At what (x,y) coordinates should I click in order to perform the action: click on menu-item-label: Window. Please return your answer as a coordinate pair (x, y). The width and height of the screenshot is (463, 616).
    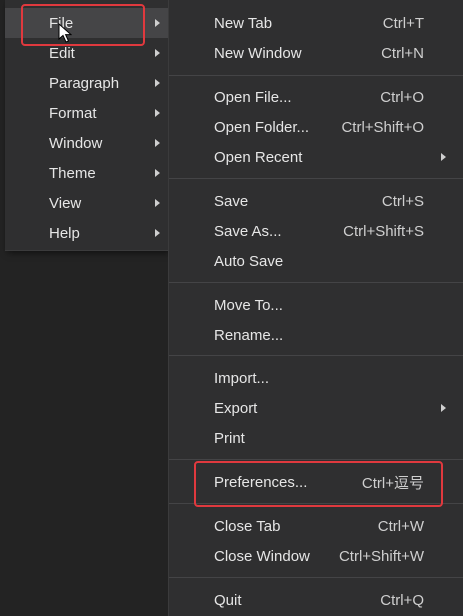
    Looking at the image, I should click on (76, 143).